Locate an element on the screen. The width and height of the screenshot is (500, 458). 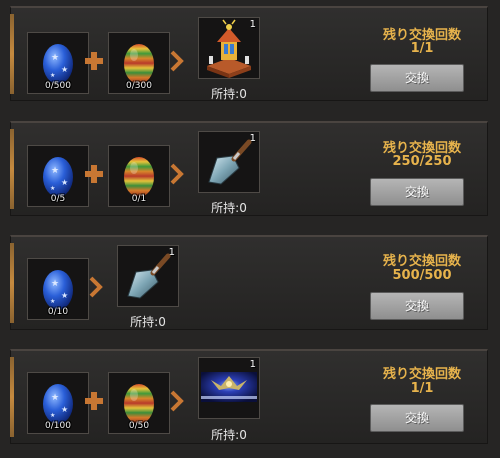
input-slot-striped-egg: 0/1 is located at coordinates (139, 176).